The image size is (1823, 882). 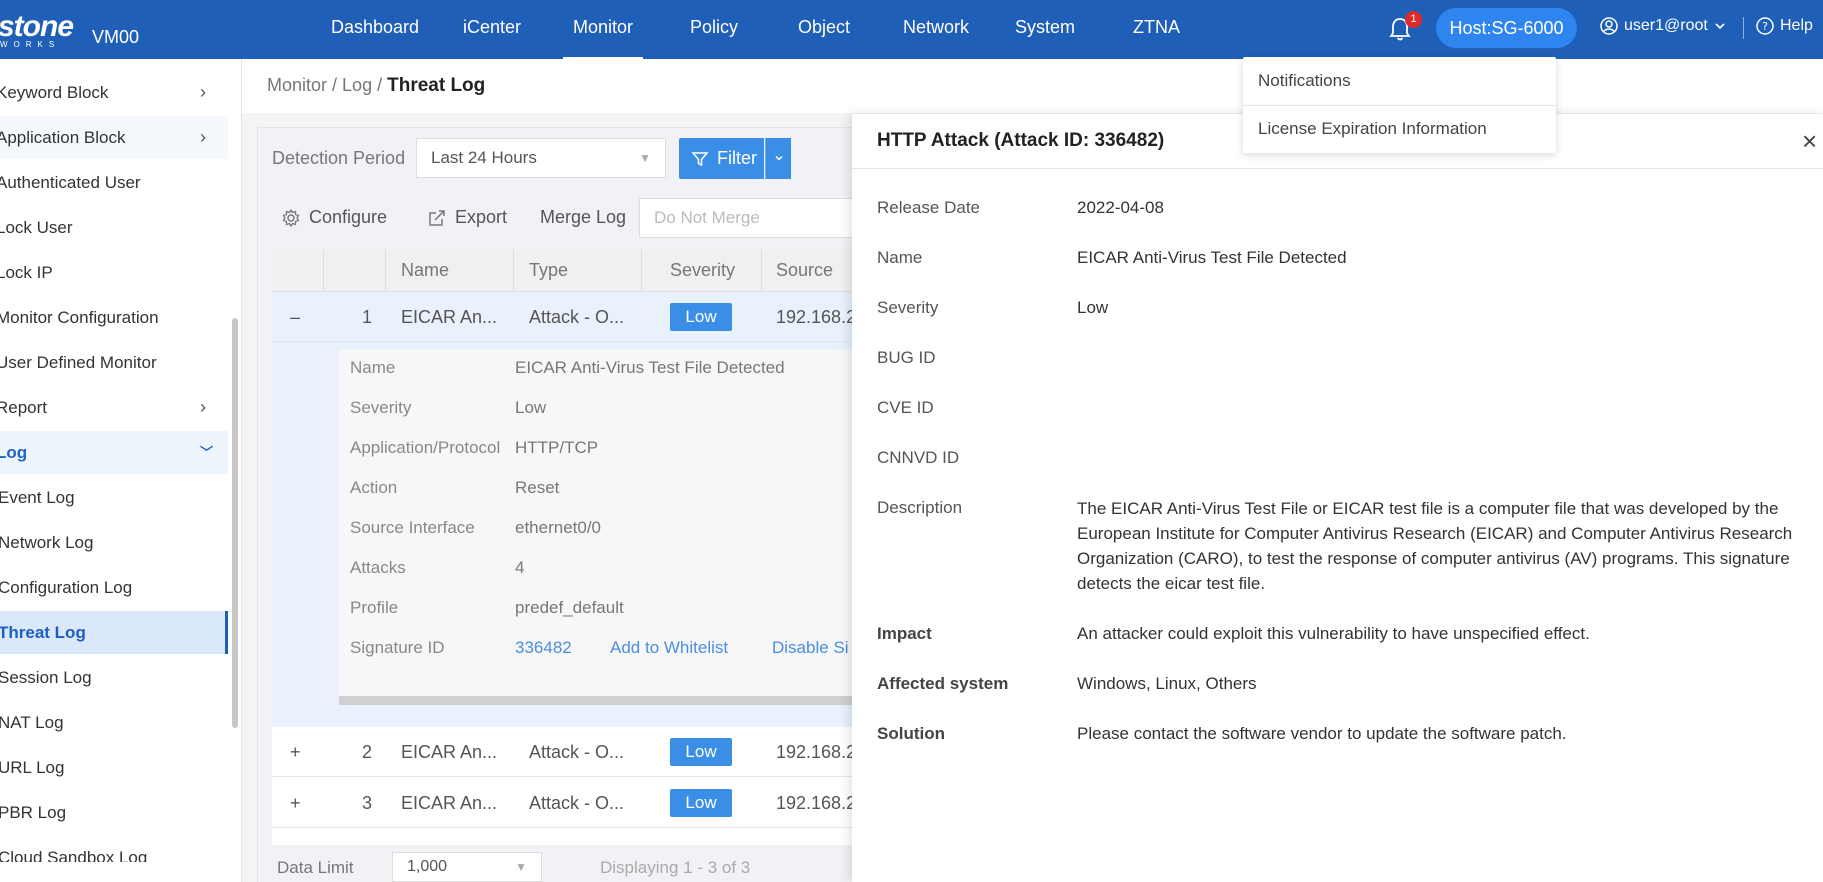 What do you see at coordinates (810, 648) in the screenshot?
I see `disable-signature-link: Disable Si` at bounding box center [810, 648].